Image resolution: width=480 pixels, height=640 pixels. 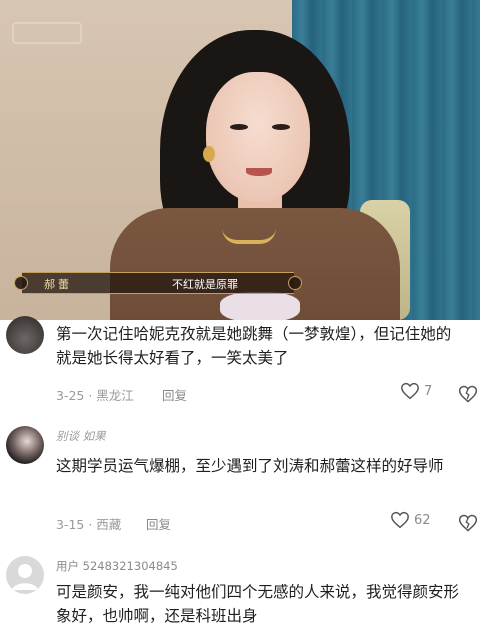 I want to click on right-eye, so click(x=281, y=127).